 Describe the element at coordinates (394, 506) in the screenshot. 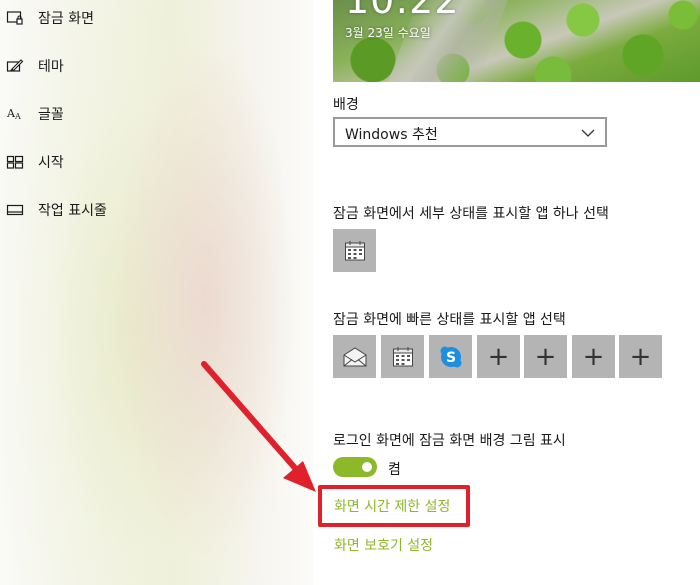

I see `annotation-highlight-box` at that location.